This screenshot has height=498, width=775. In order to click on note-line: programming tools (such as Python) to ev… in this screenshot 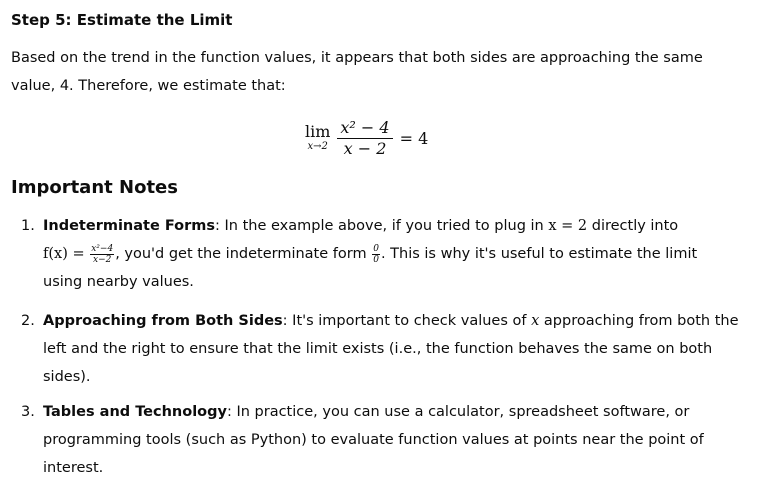, I will do `click(373, 440)`.